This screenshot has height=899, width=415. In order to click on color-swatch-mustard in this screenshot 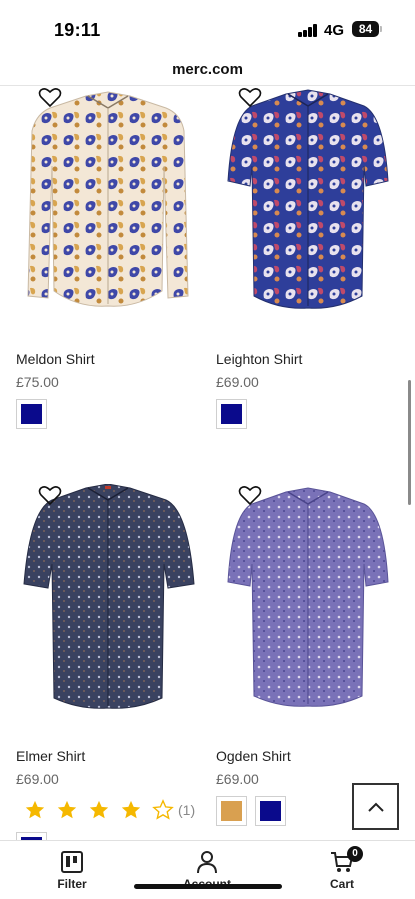, I will do `click(231, 811)`.